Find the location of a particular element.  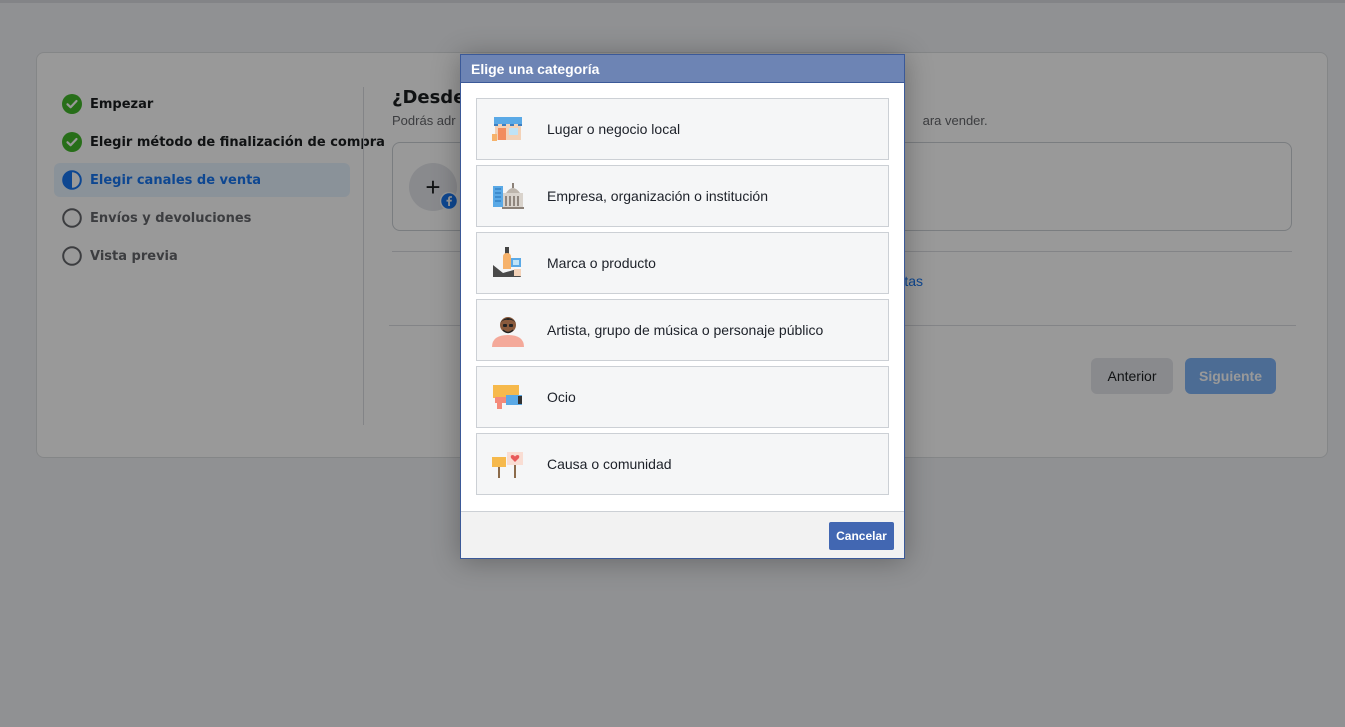

dialog-title: Elige una categoría is located at coordinates (682, 69).